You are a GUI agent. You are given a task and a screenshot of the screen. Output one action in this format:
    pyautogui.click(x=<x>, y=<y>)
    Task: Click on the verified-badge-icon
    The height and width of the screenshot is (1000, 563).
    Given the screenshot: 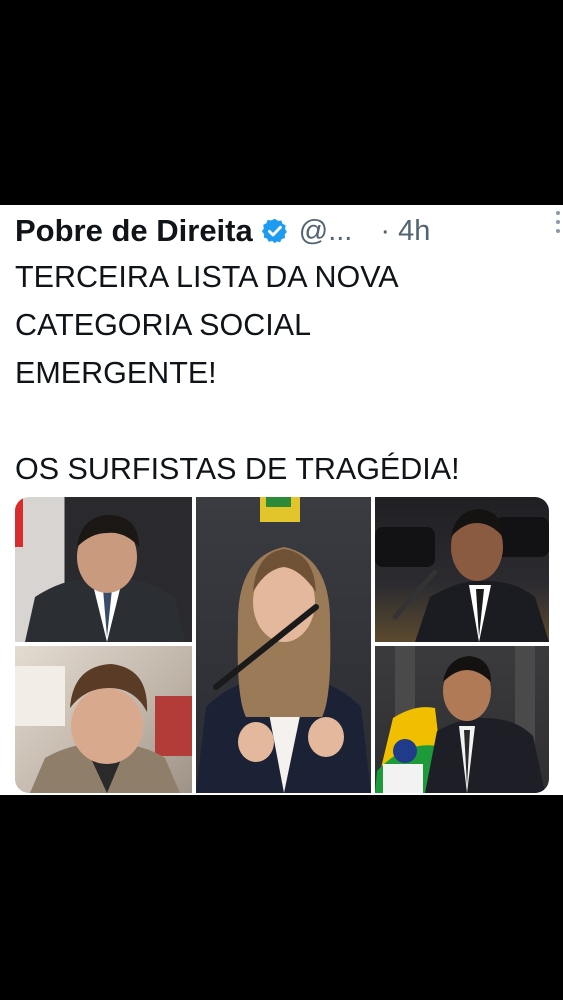 What is the action you would take?
    pyautogui.click(x=275, y=231)
    